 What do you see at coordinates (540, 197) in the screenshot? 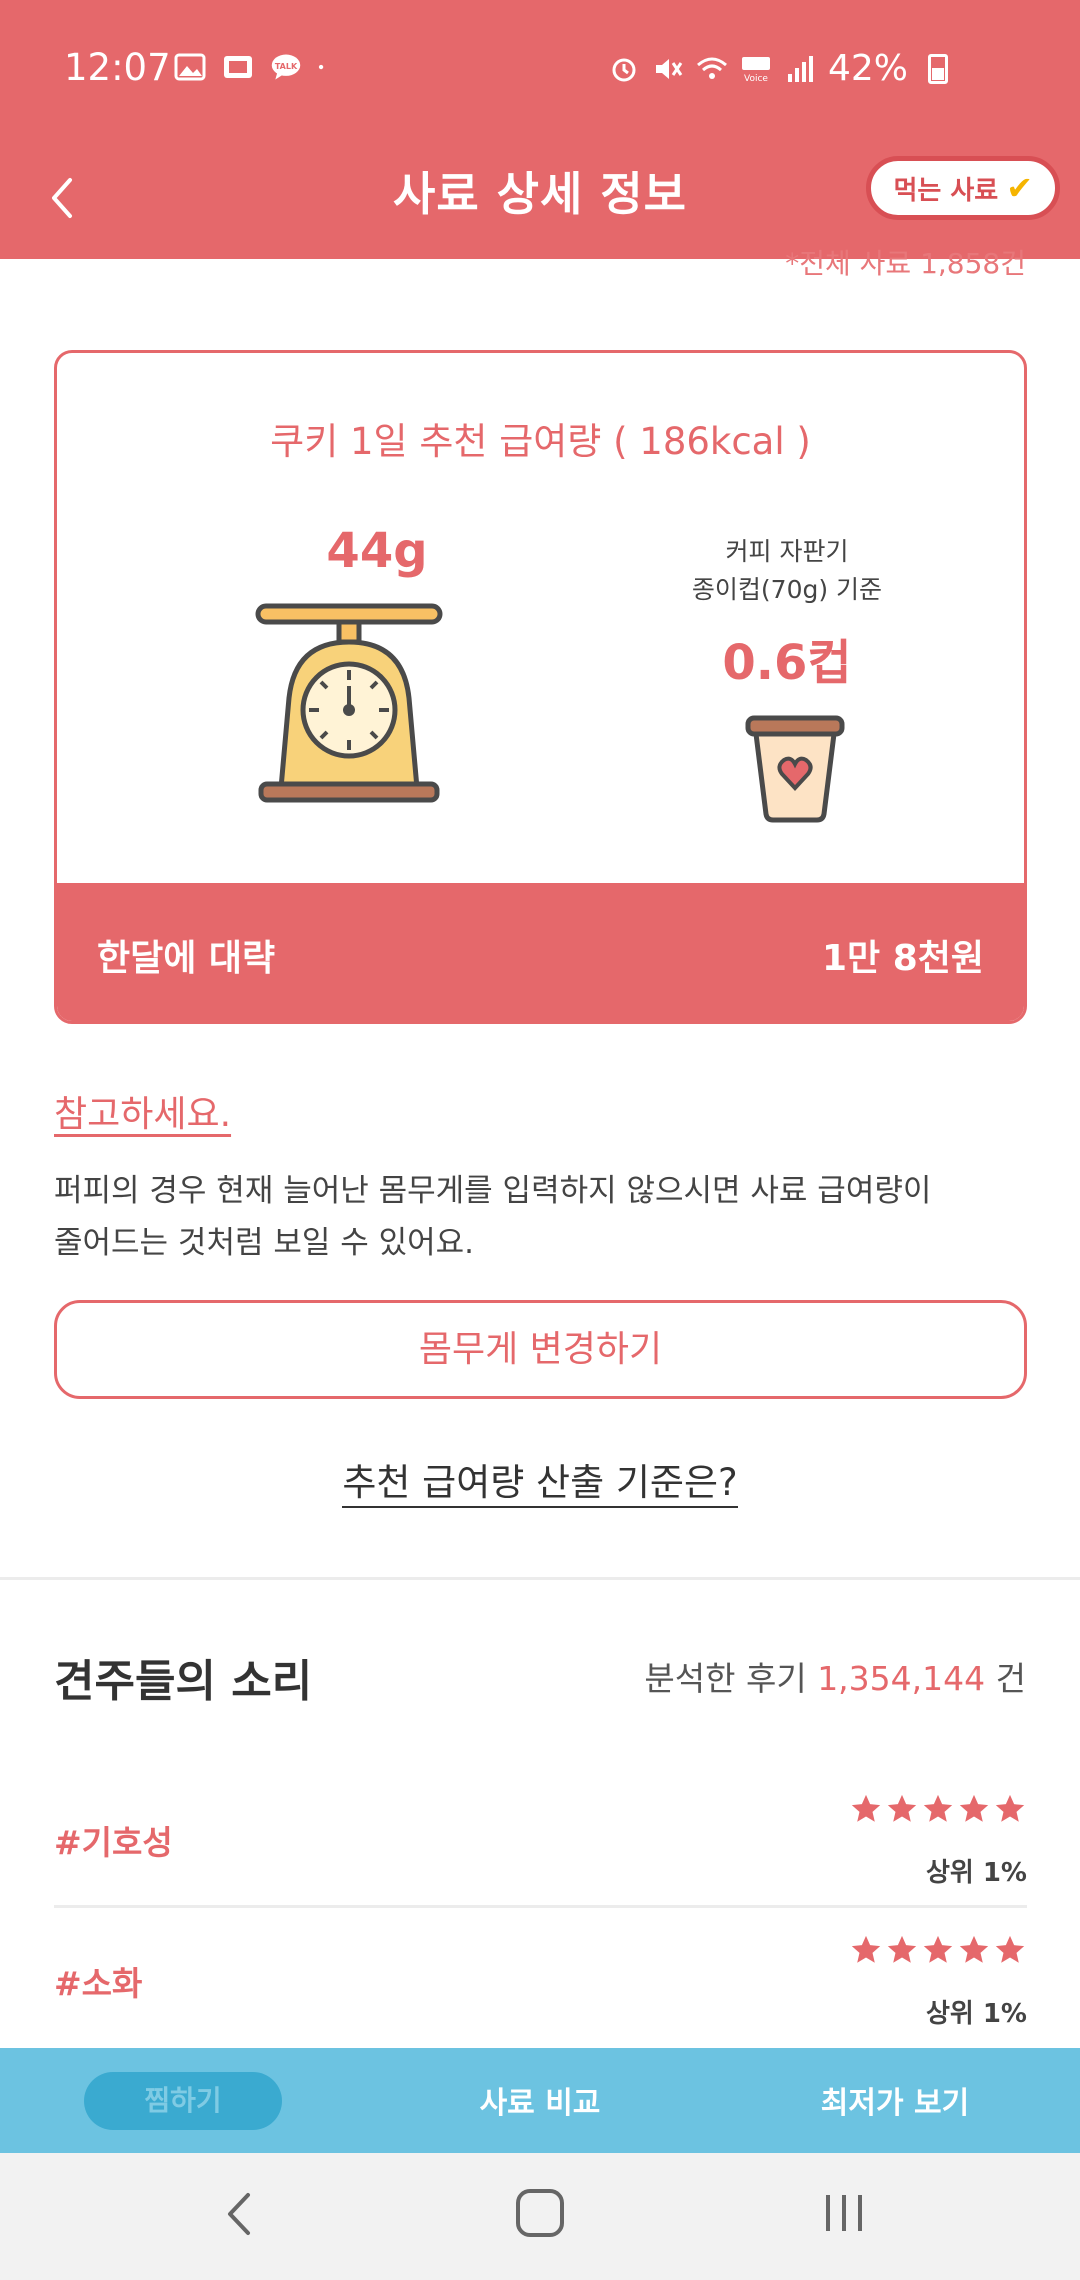
I see `app-header: 사료 상세 정보 먹는 사료 ✔` at bounding box center [540, 197].